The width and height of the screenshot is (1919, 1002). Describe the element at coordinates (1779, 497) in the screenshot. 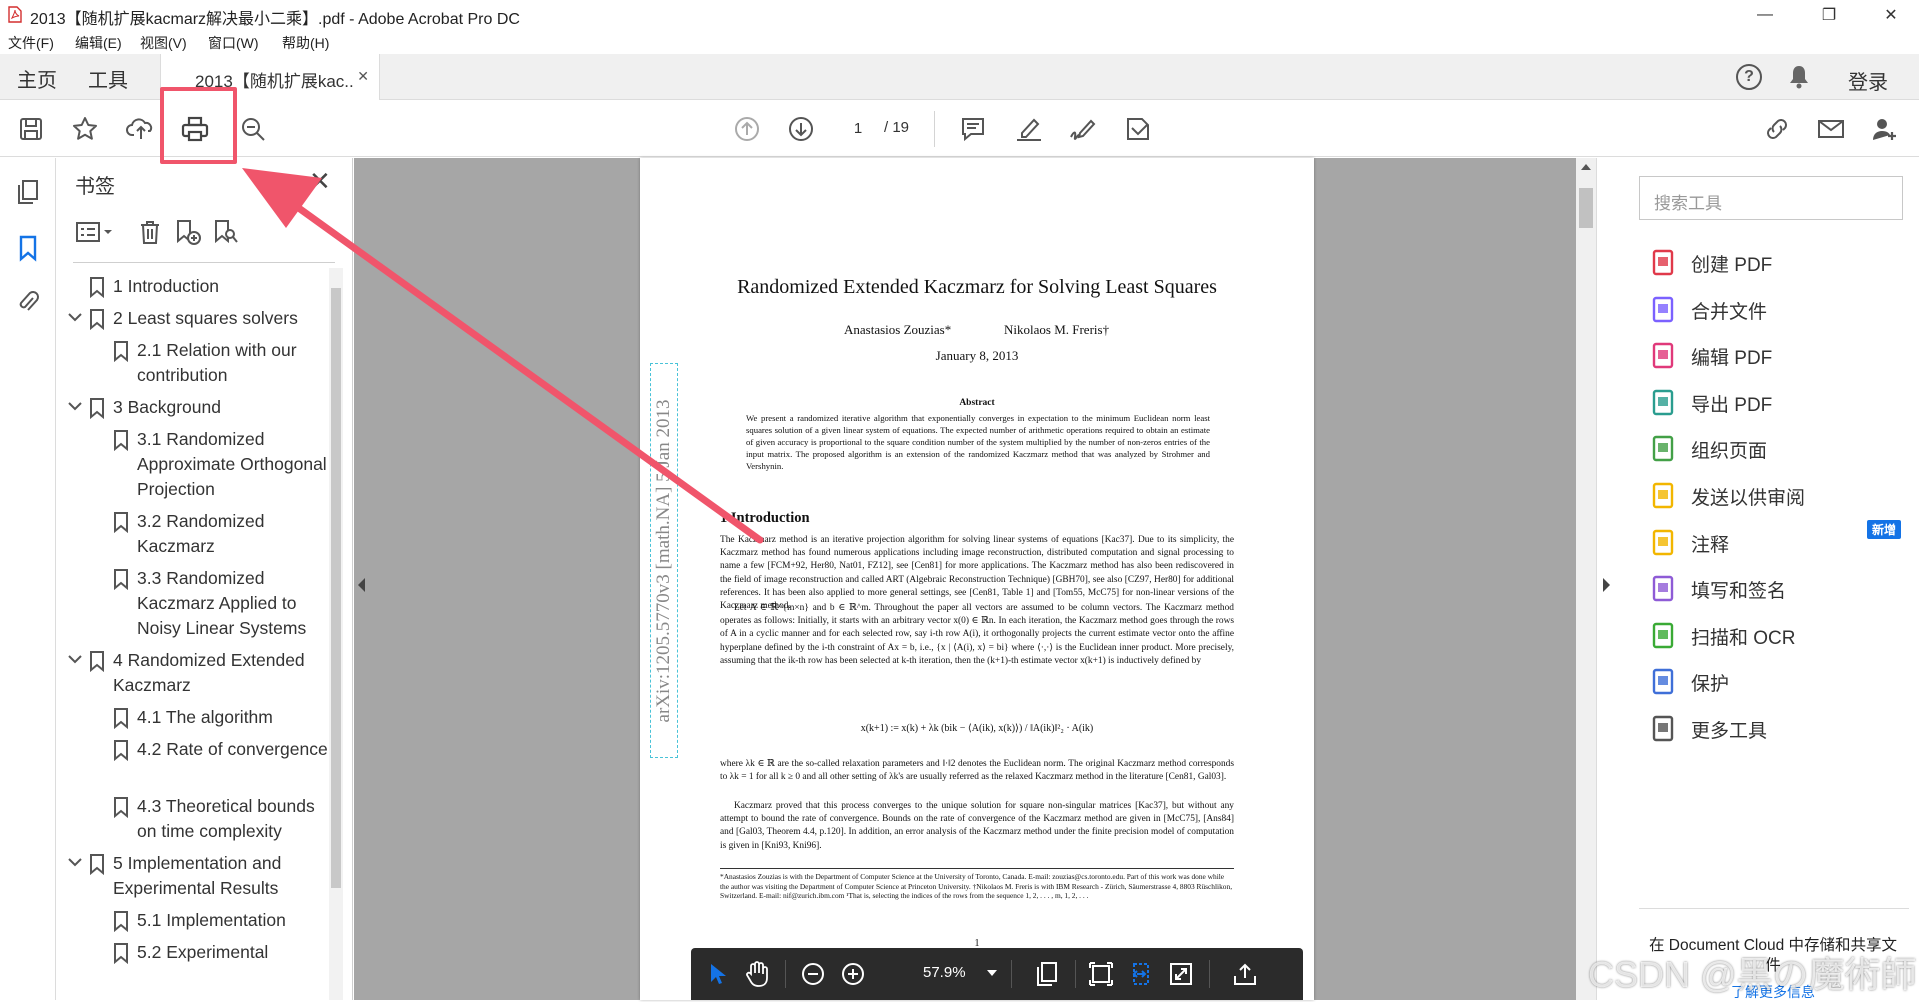

I see `tool-item: 发送以供审阅` at that location.